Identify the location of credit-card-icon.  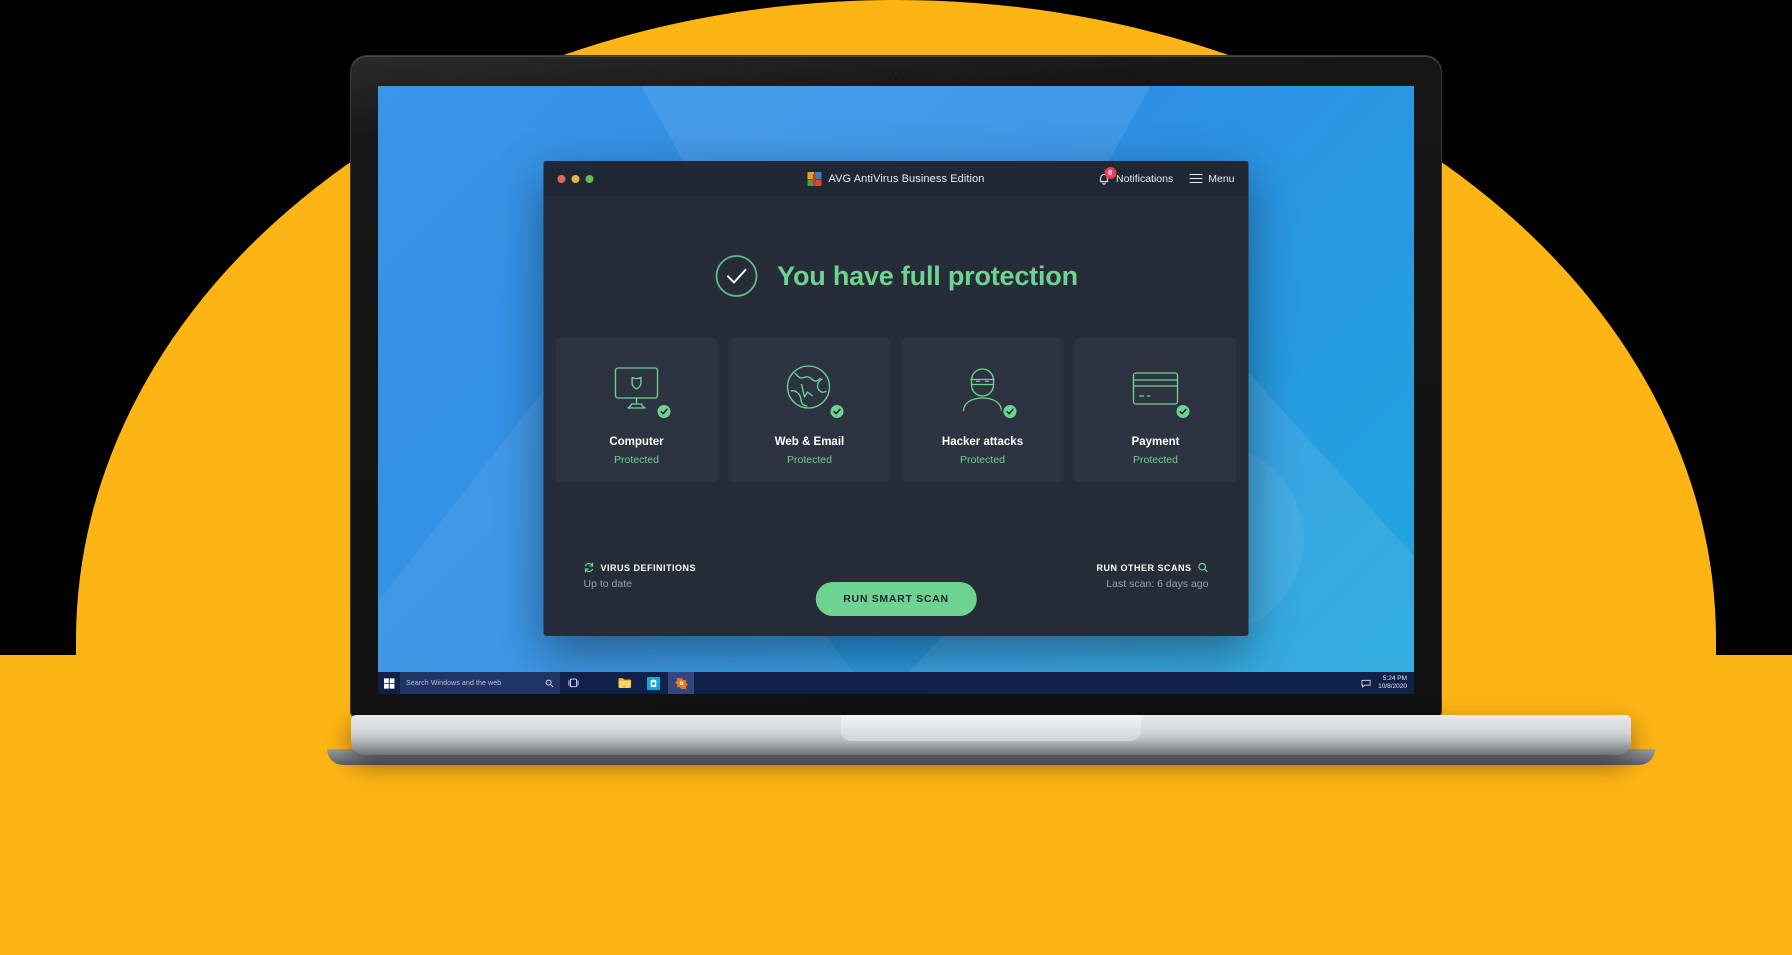
(1156, 390).